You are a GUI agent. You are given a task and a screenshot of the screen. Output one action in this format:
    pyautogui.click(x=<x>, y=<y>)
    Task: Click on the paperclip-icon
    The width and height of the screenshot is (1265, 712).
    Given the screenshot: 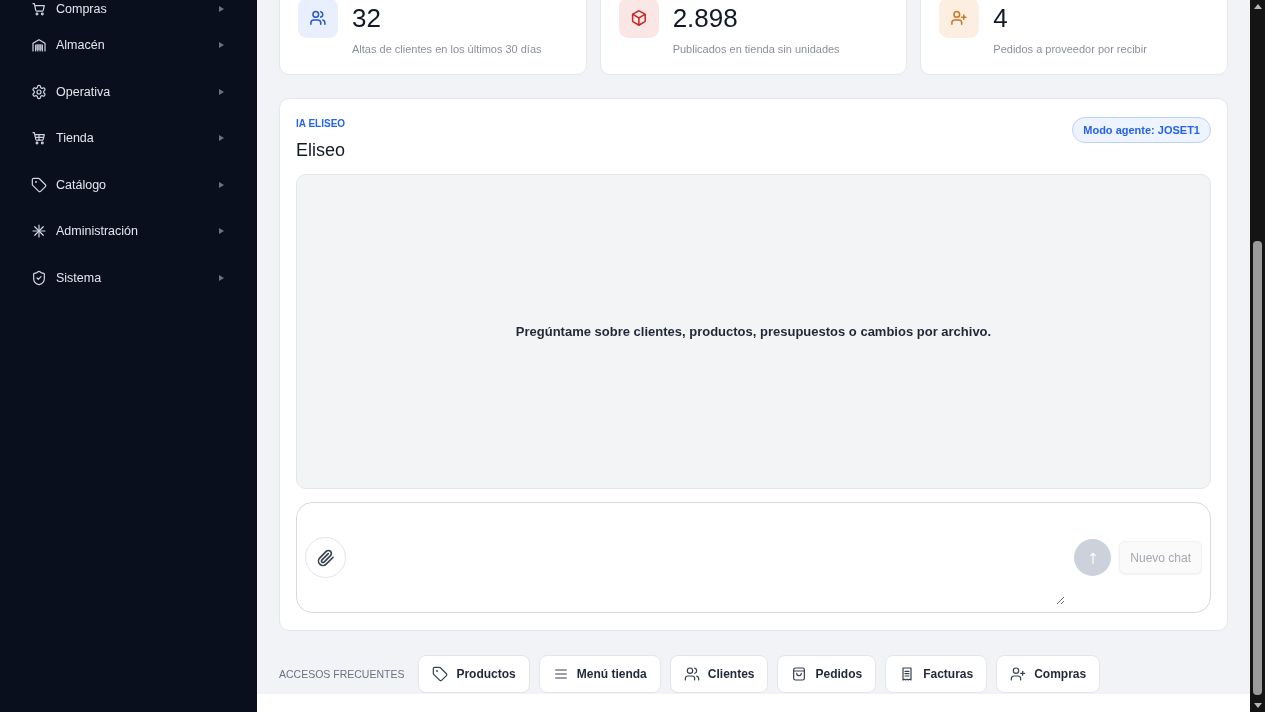 What is the action you would take?
    pyautogui.click(x=325, y=557)
    